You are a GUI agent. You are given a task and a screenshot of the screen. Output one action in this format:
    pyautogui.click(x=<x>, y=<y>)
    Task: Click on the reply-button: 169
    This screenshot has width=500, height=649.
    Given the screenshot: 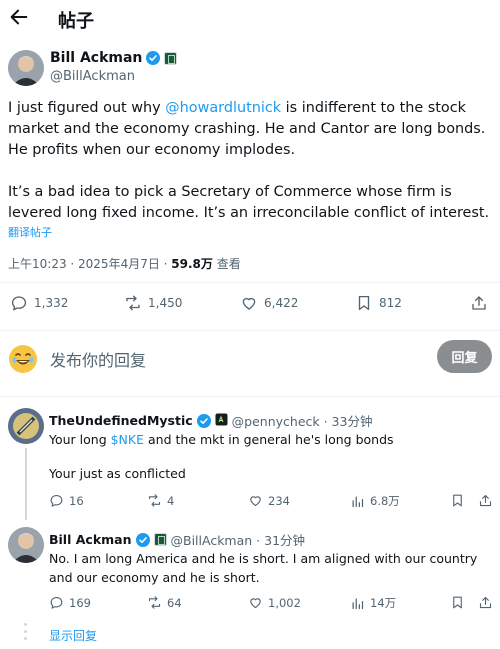 What is the action you would take?
    pyautogui.click(x=70, y=602)
    